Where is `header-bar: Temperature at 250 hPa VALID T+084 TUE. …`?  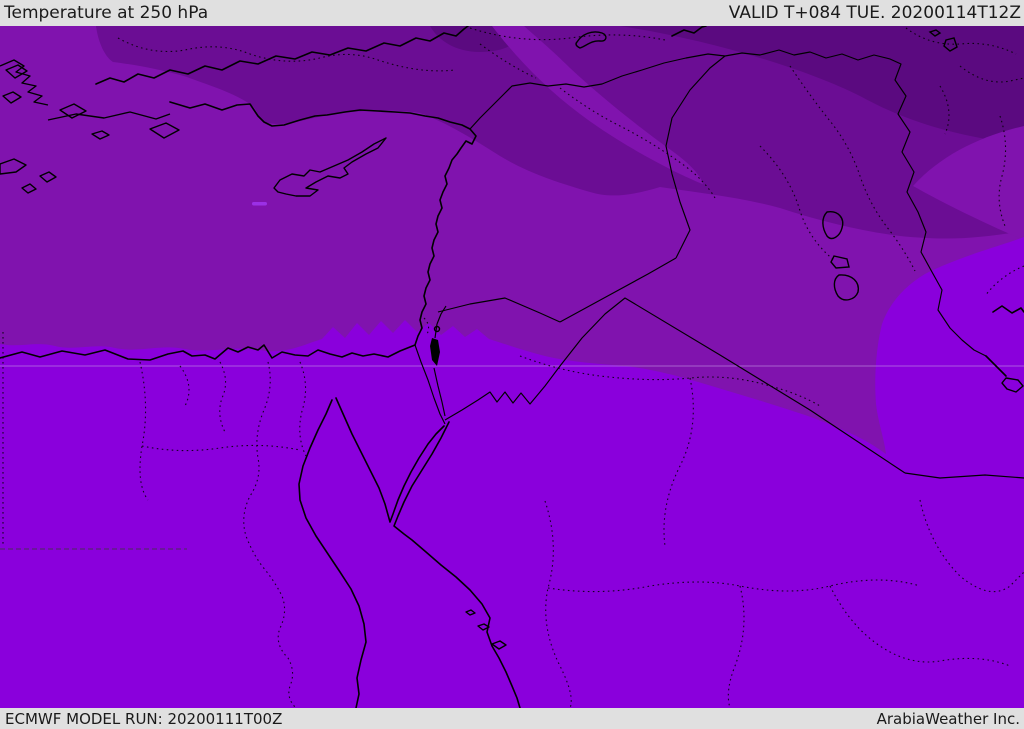
header-bar: Temperature at 250 hPa VALID T+084 TUE. … is located at coordinates (512, 13).